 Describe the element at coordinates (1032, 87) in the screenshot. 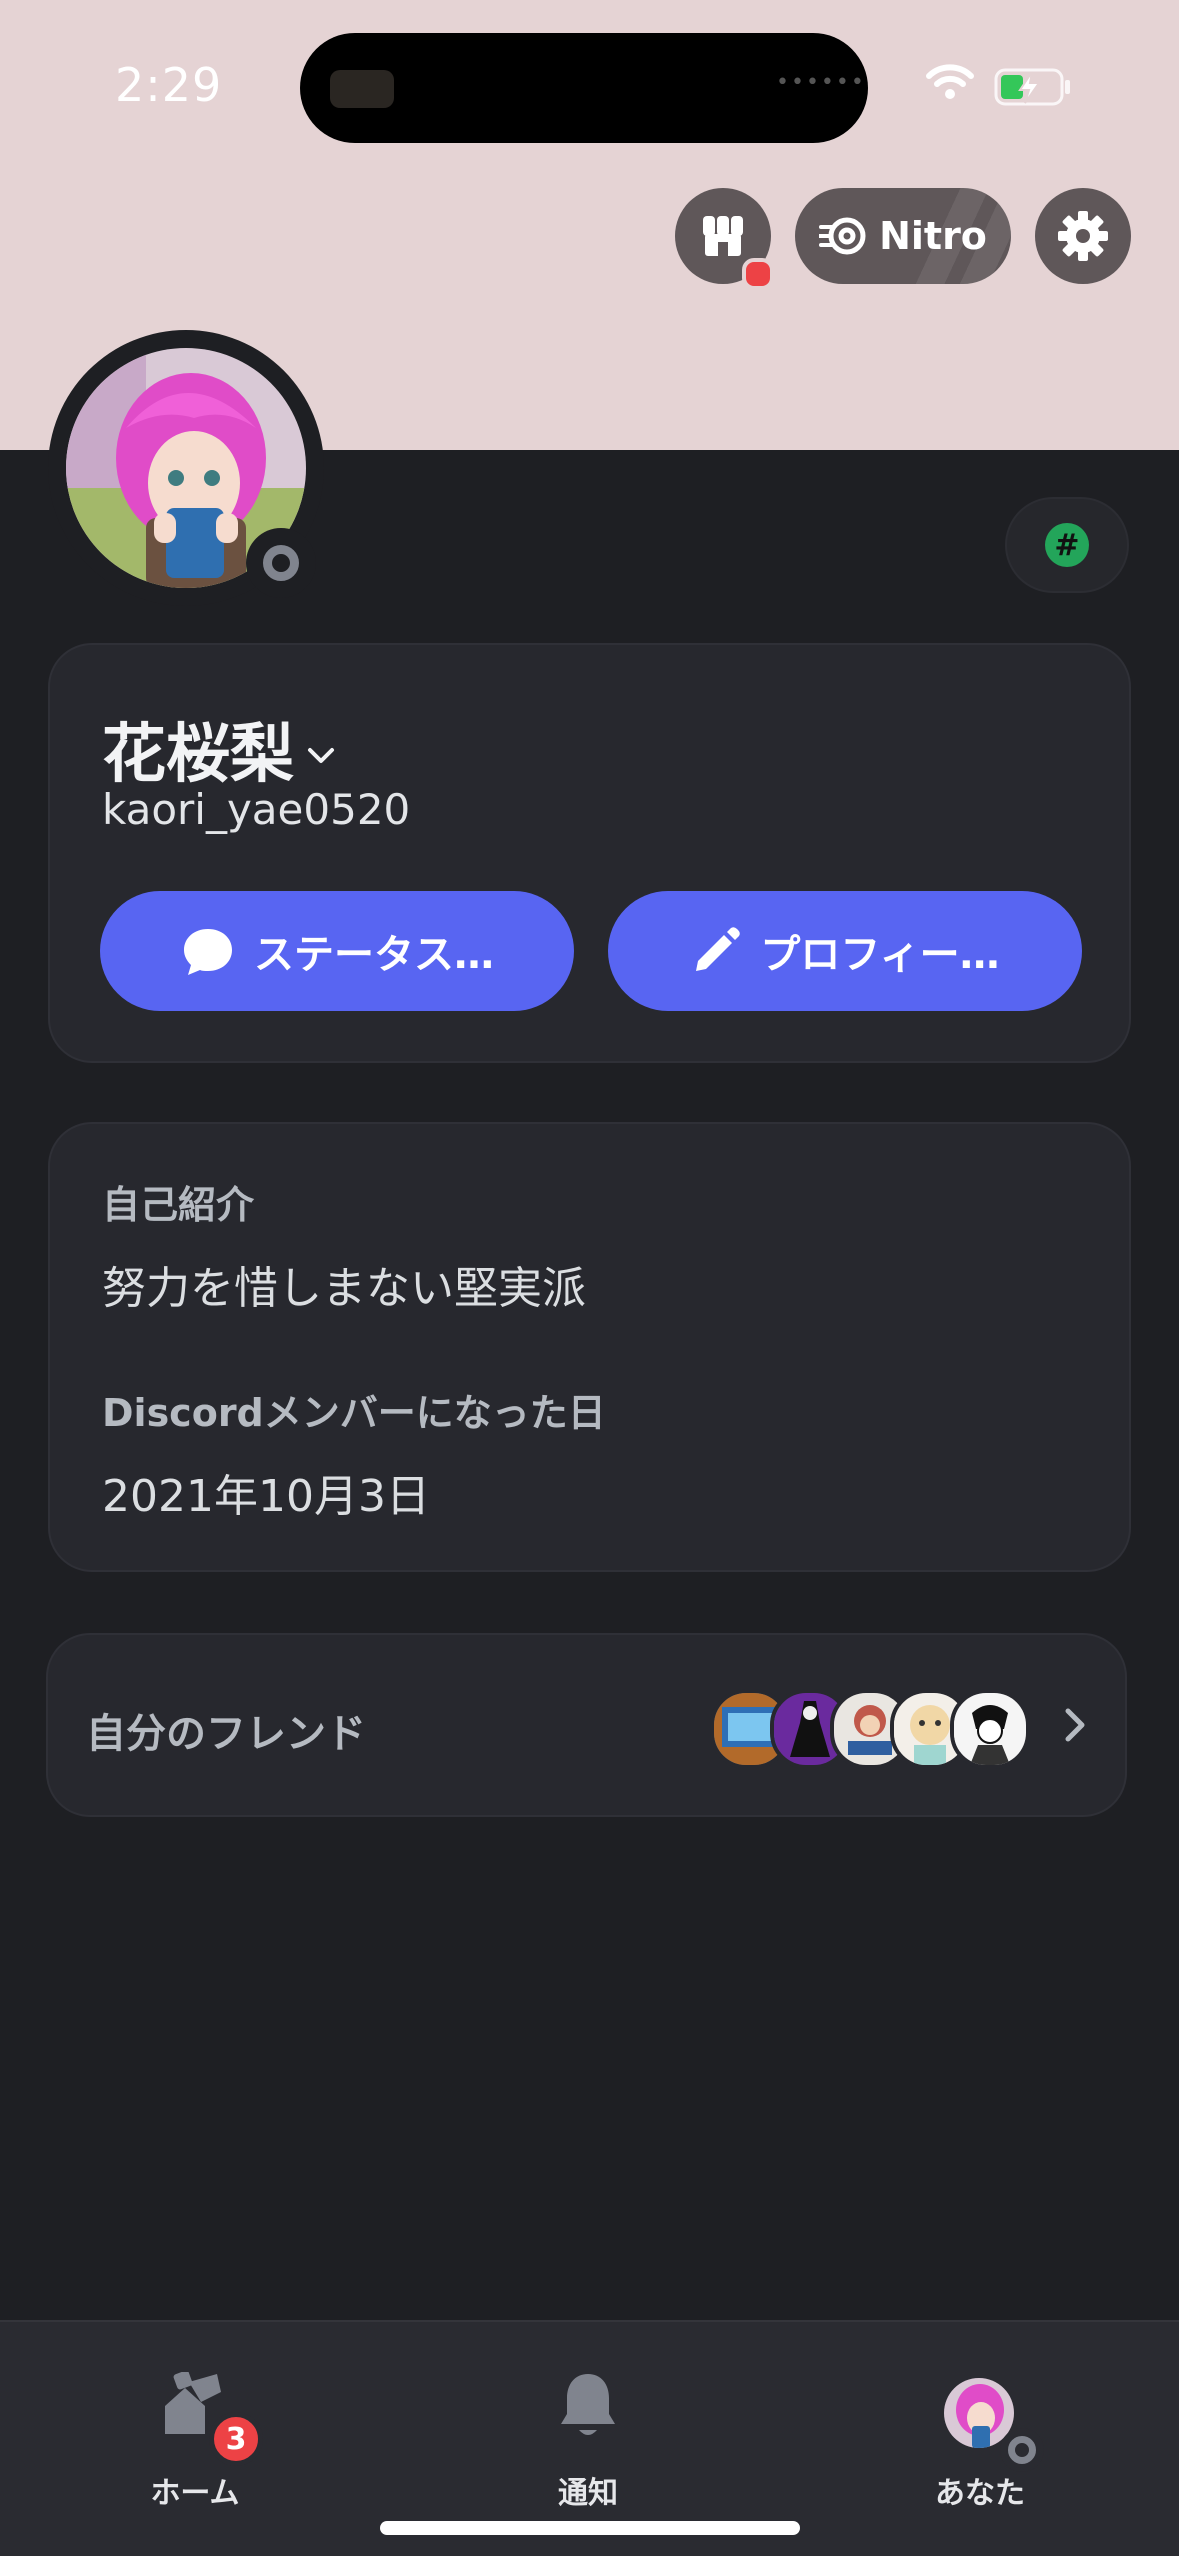

I see `battery-charging-icon` at that location.